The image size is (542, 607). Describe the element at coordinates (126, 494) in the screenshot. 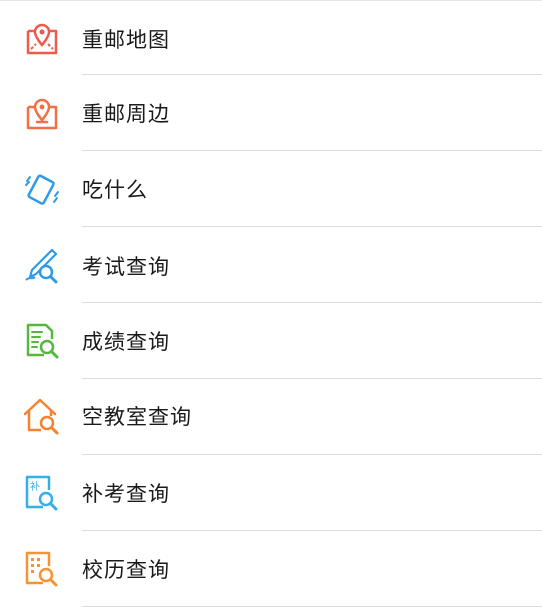

I see `menu-item-label: 补考查询` at that location.